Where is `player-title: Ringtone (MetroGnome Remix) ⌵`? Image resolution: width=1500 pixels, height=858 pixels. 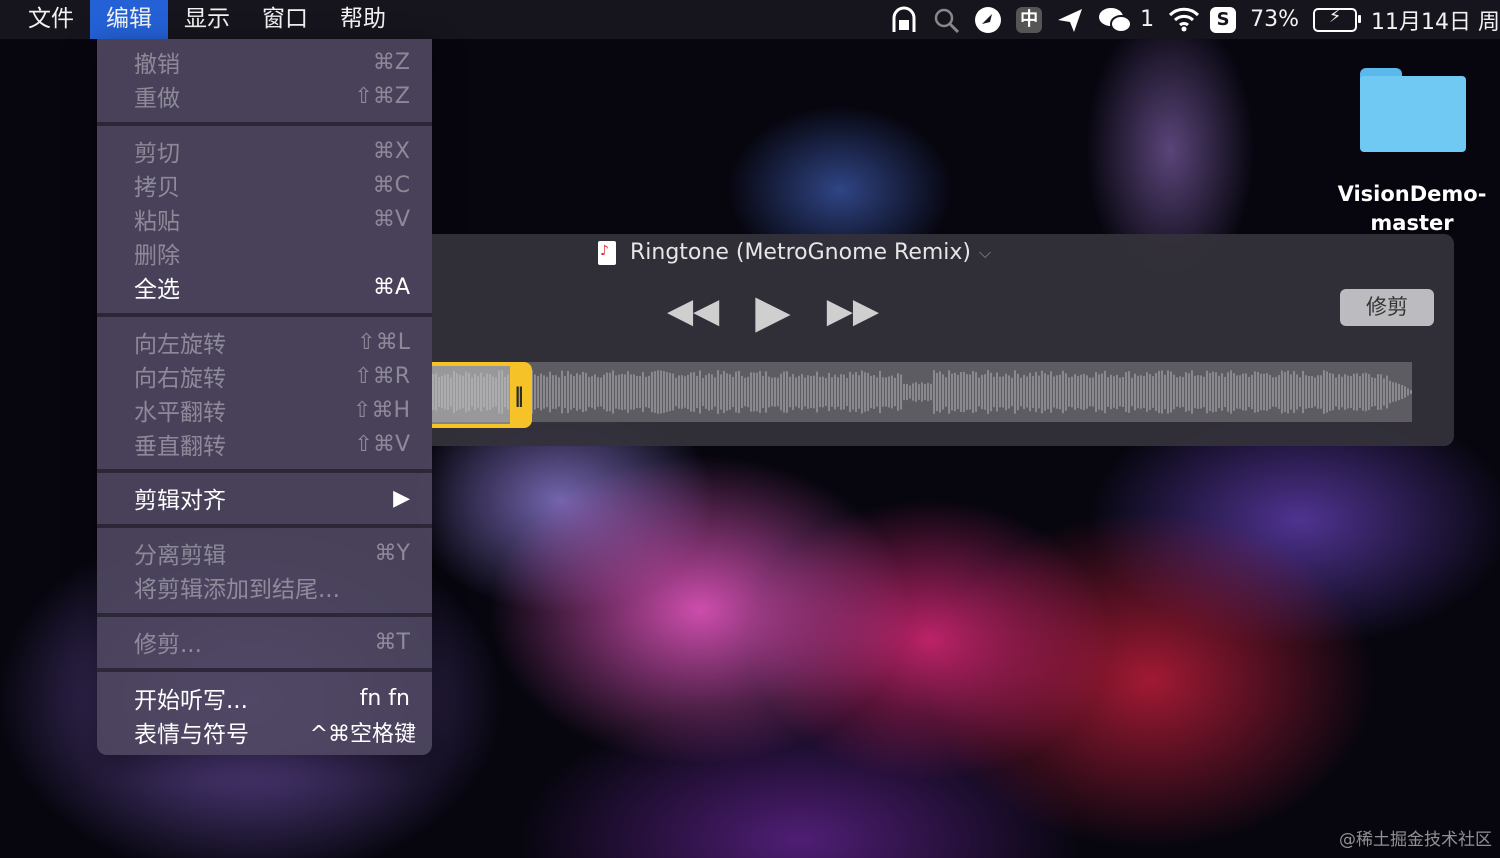 player-title: Ringtone (MetroGnome Remix) ⌵ is located at coordinates (794, 252).